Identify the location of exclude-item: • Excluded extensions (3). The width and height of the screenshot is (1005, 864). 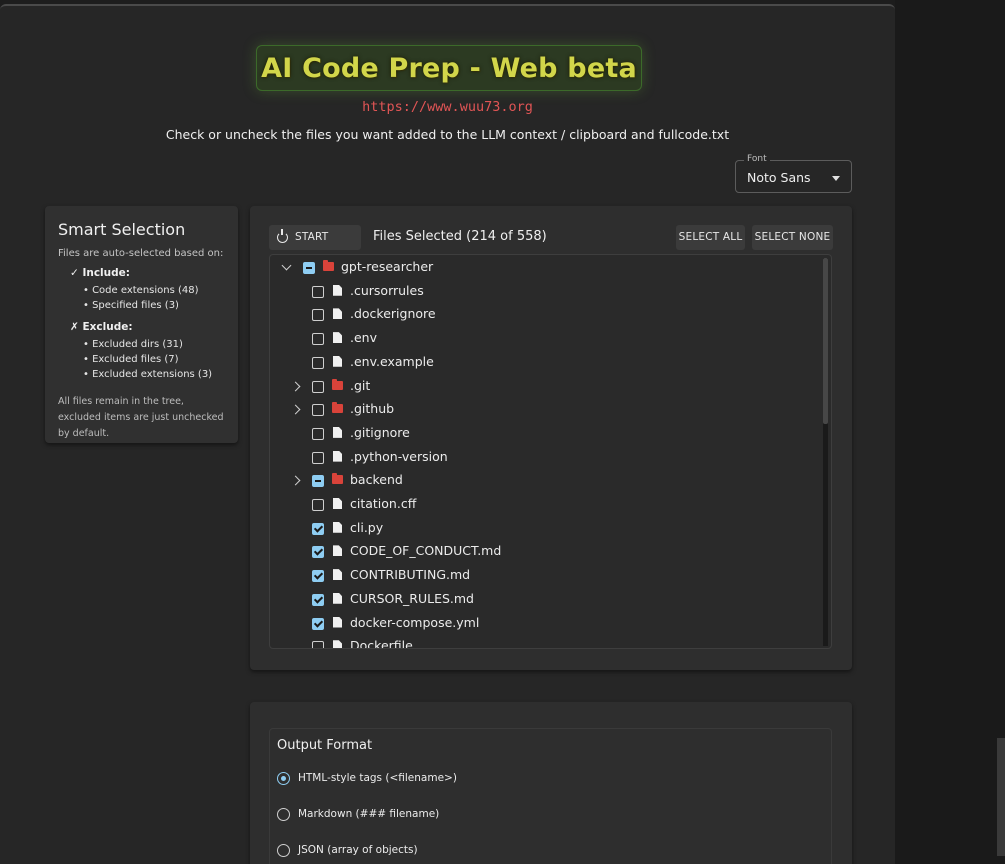
(148, 374).